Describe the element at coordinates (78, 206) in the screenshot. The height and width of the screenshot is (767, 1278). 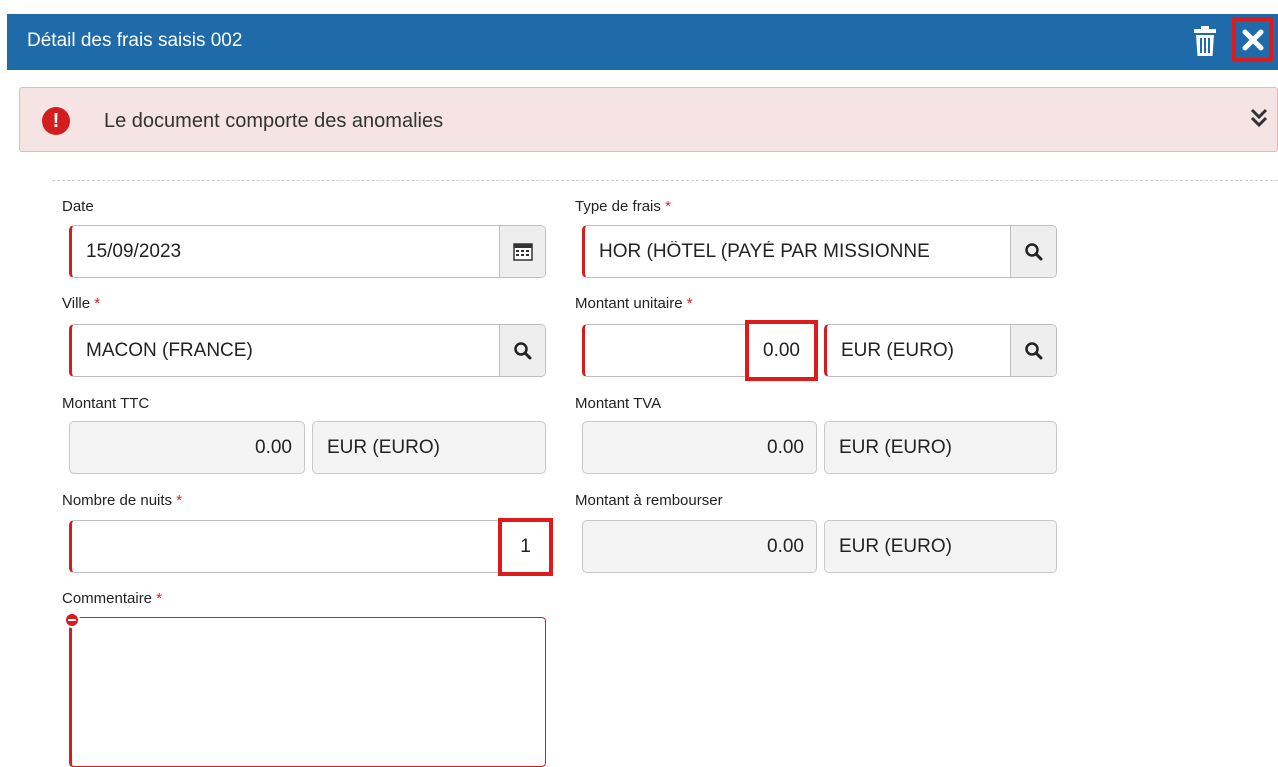
I see `date-label: Date` at that location.